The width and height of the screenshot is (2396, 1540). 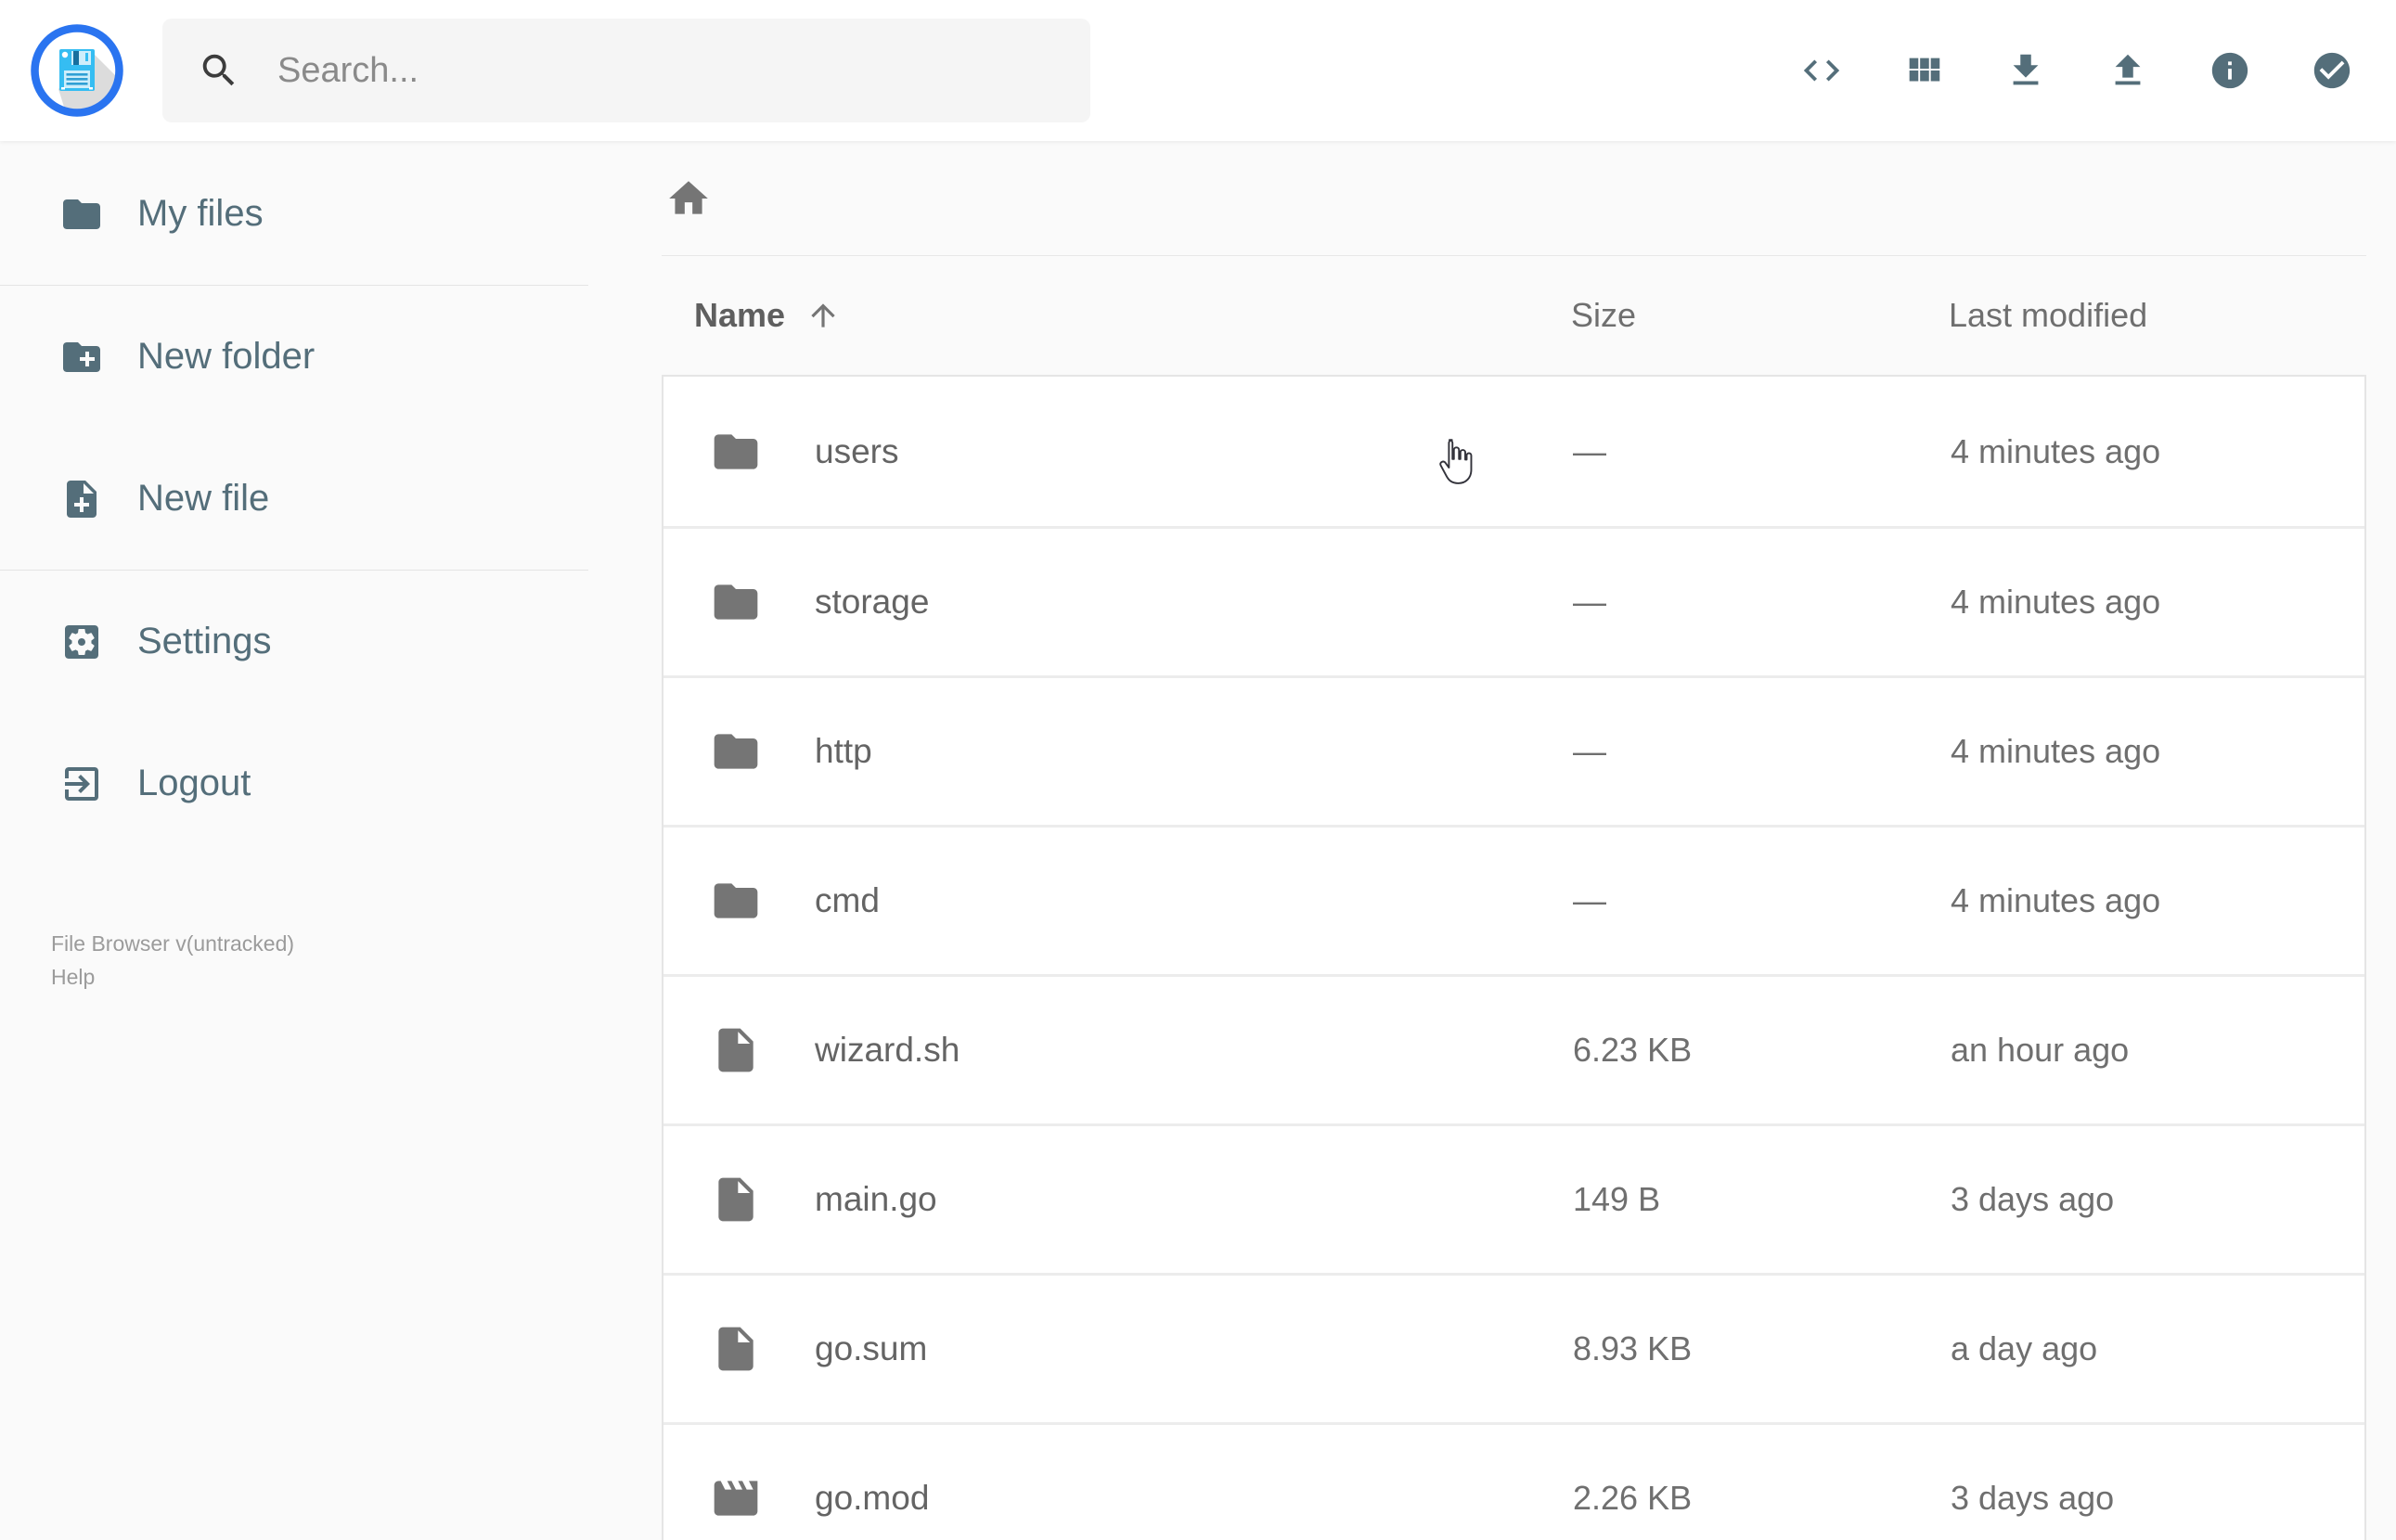 What do you see at coordinates (740, 315) in the screenshot?
I see `column-name-label: Name` at bounding box center [740, 315].